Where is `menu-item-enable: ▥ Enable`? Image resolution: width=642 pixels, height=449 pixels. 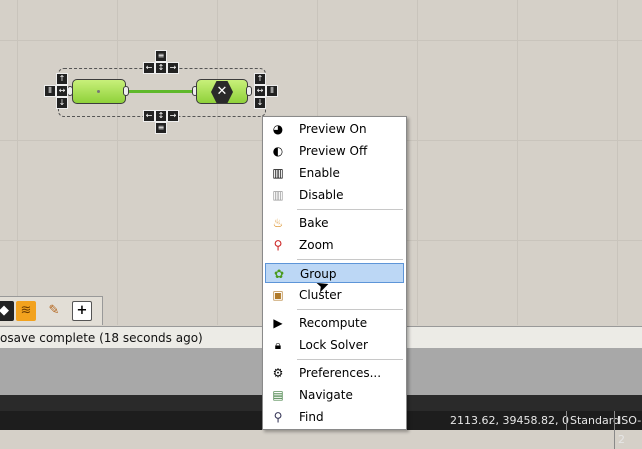 menu-item-enable: ▥ Enable is located at coordinates (334, 173).